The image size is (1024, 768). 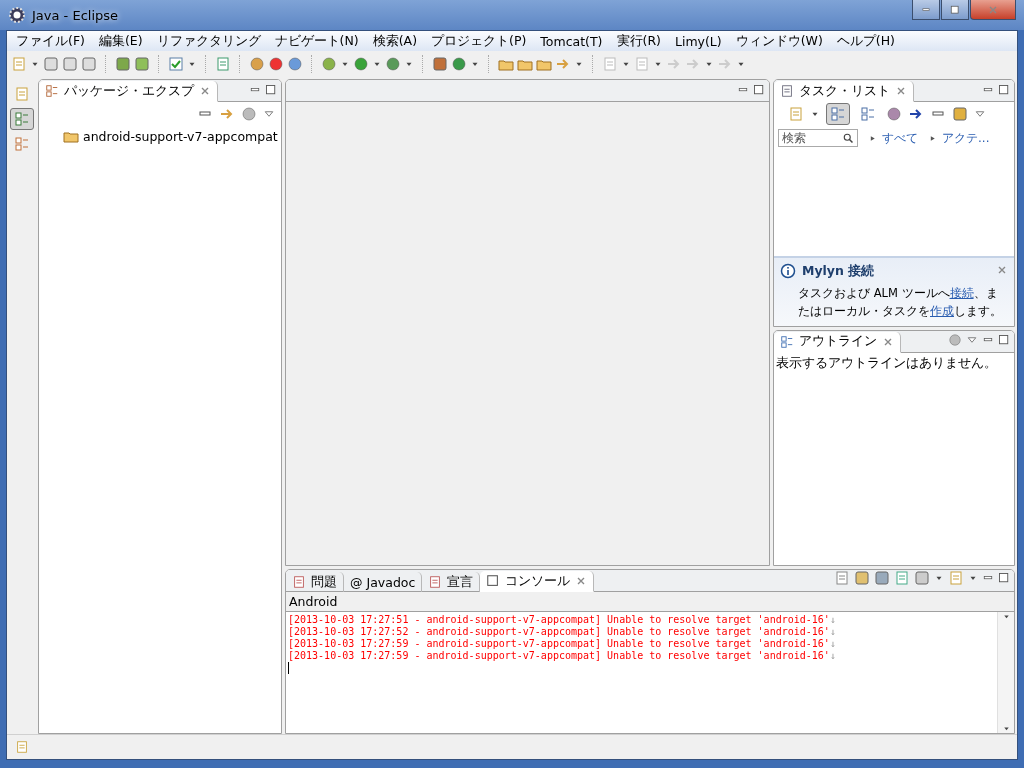 I want to click on console-line: [2013-10-03 17:27:51 - android-support-v7-appcompat] Unable to resolve target 'android-16', so click(x=559, y=619).